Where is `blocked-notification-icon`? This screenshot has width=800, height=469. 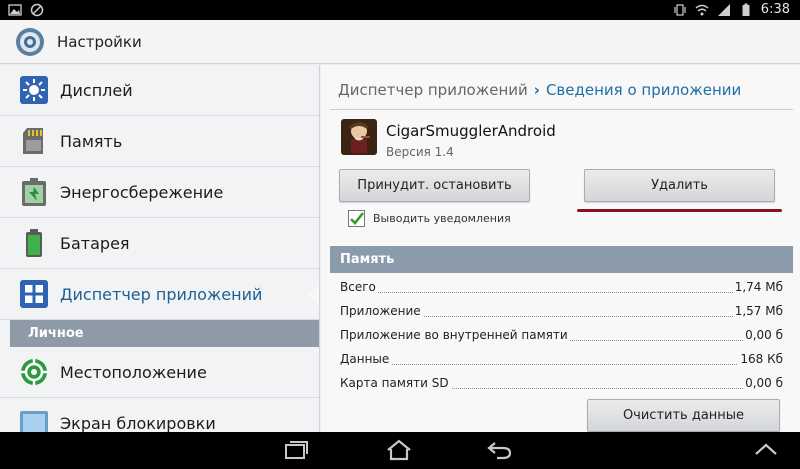
blocked-notification-icon is located at coordinates (37, 10).